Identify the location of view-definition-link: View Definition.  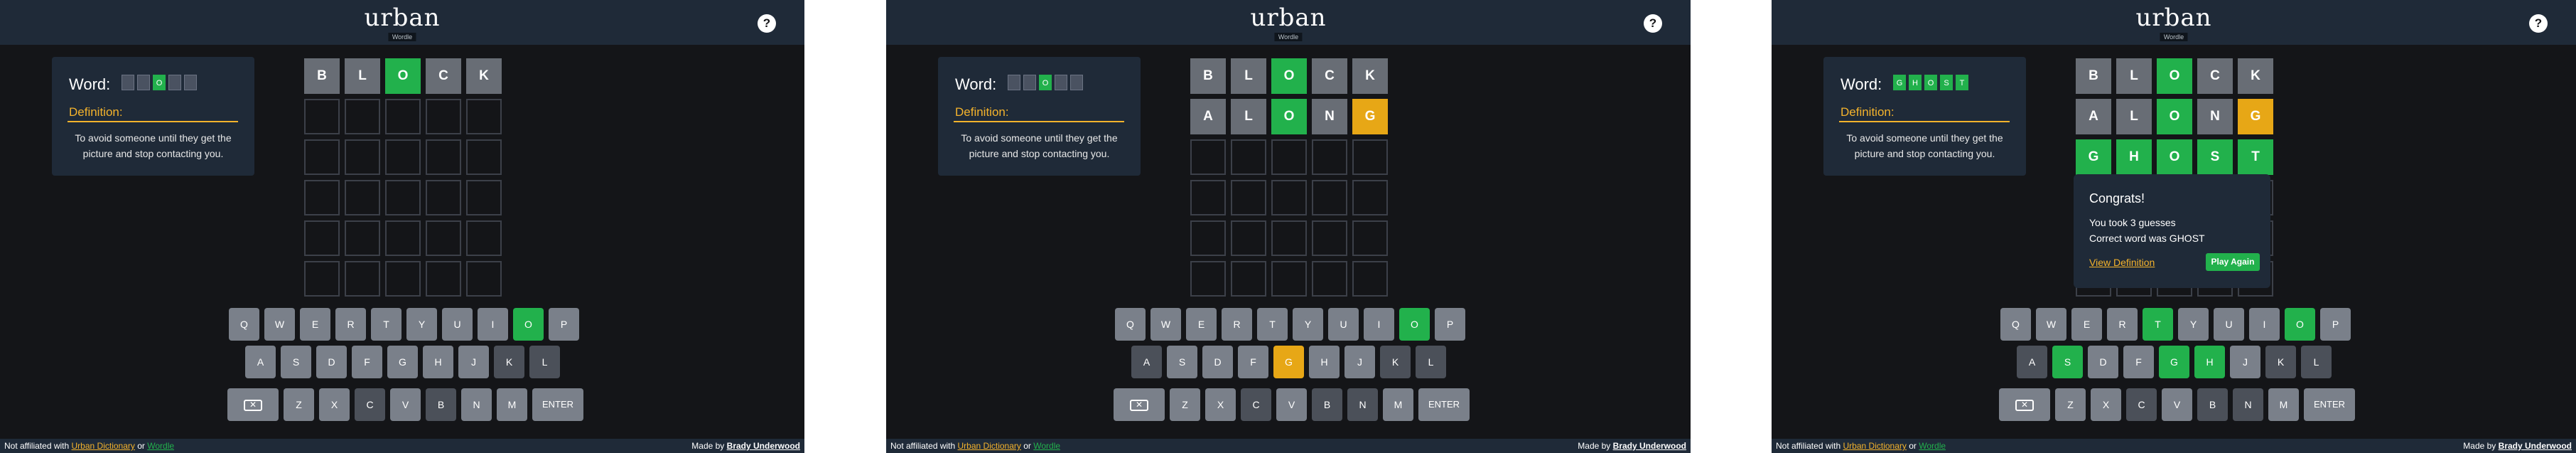
(2122, 262).